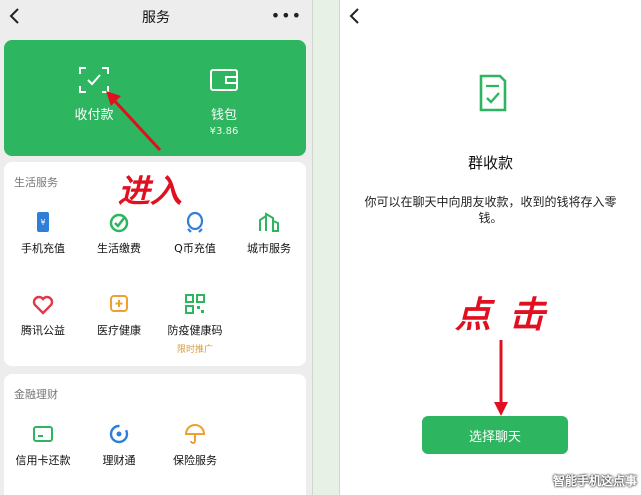 The width and height of the screenshot is (641, 495). I want to click on panel-divider, so click(326, 247).